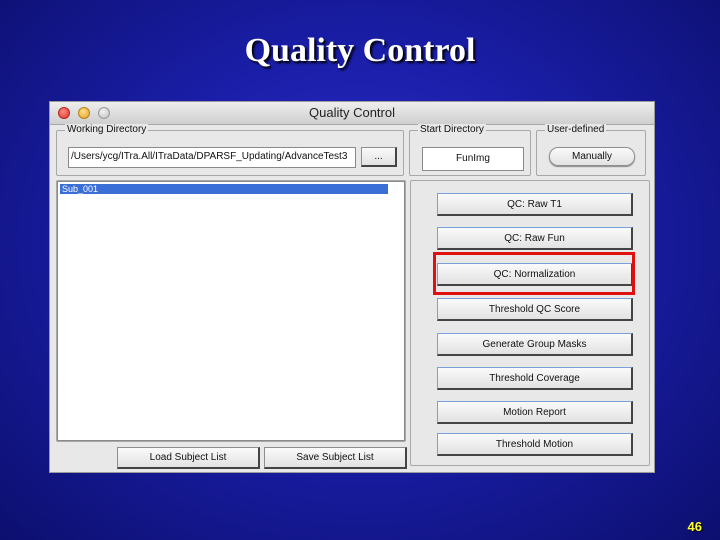 The height and width of the screenshot is (540, 720). Describe the element at coordinates (535, 412) in the screenshot. I see `motion-report-button: Motion Report` at that location.